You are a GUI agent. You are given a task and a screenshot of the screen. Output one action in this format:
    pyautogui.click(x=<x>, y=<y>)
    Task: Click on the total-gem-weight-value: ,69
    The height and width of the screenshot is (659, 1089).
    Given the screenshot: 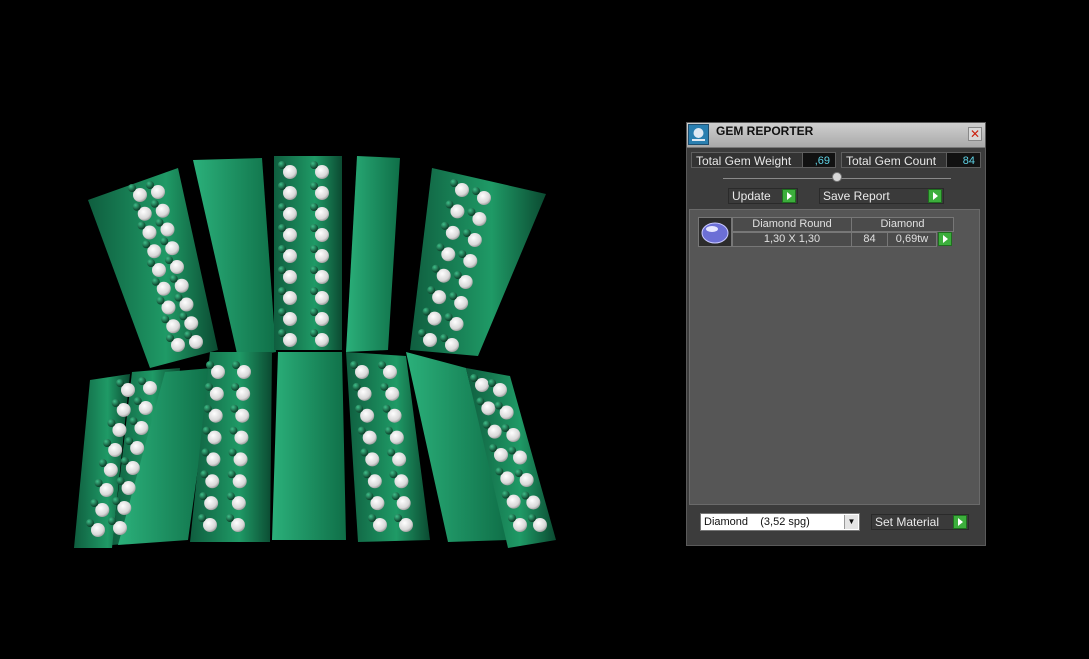 What is the action you would take?
    pyautogui.click(x=819, y=160)
    